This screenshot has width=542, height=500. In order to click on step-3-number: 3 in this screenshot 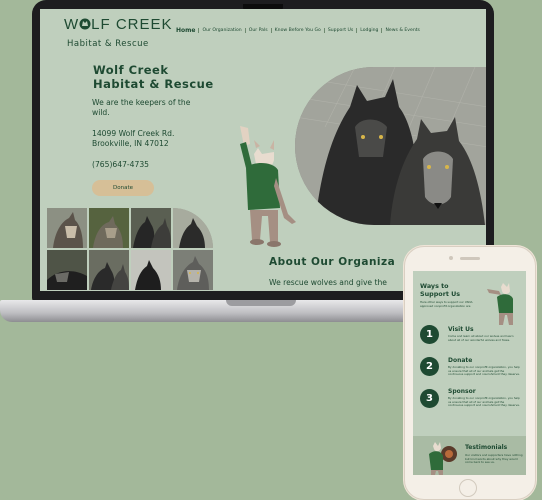, I will do `click(429, 398)`.